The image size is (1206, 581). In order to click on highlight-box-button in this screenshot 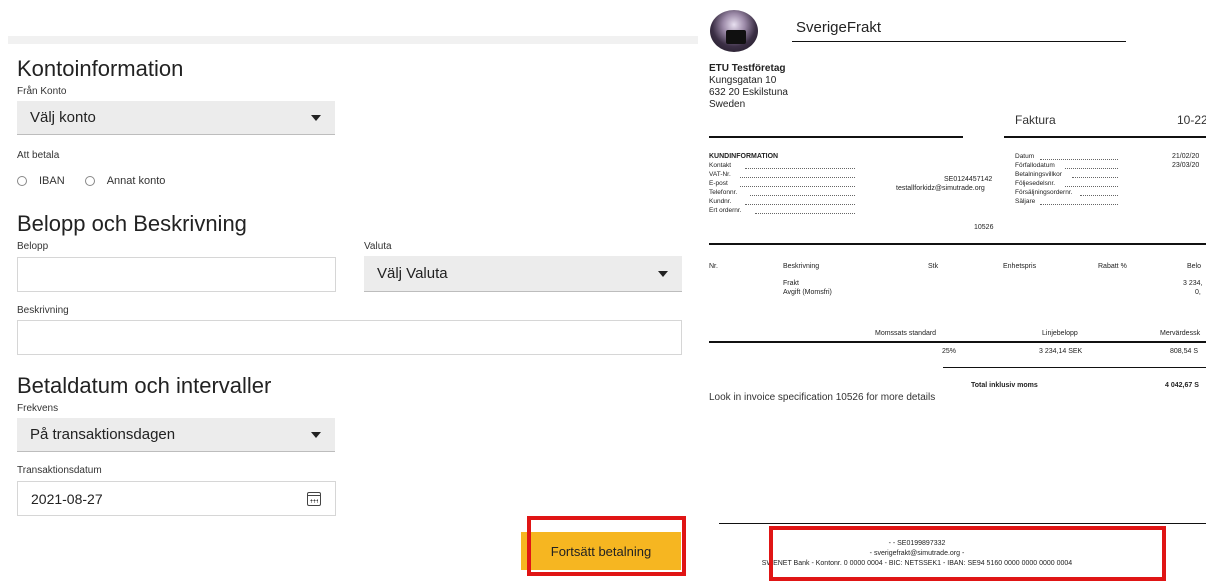, I will do `click(606, 546)`.